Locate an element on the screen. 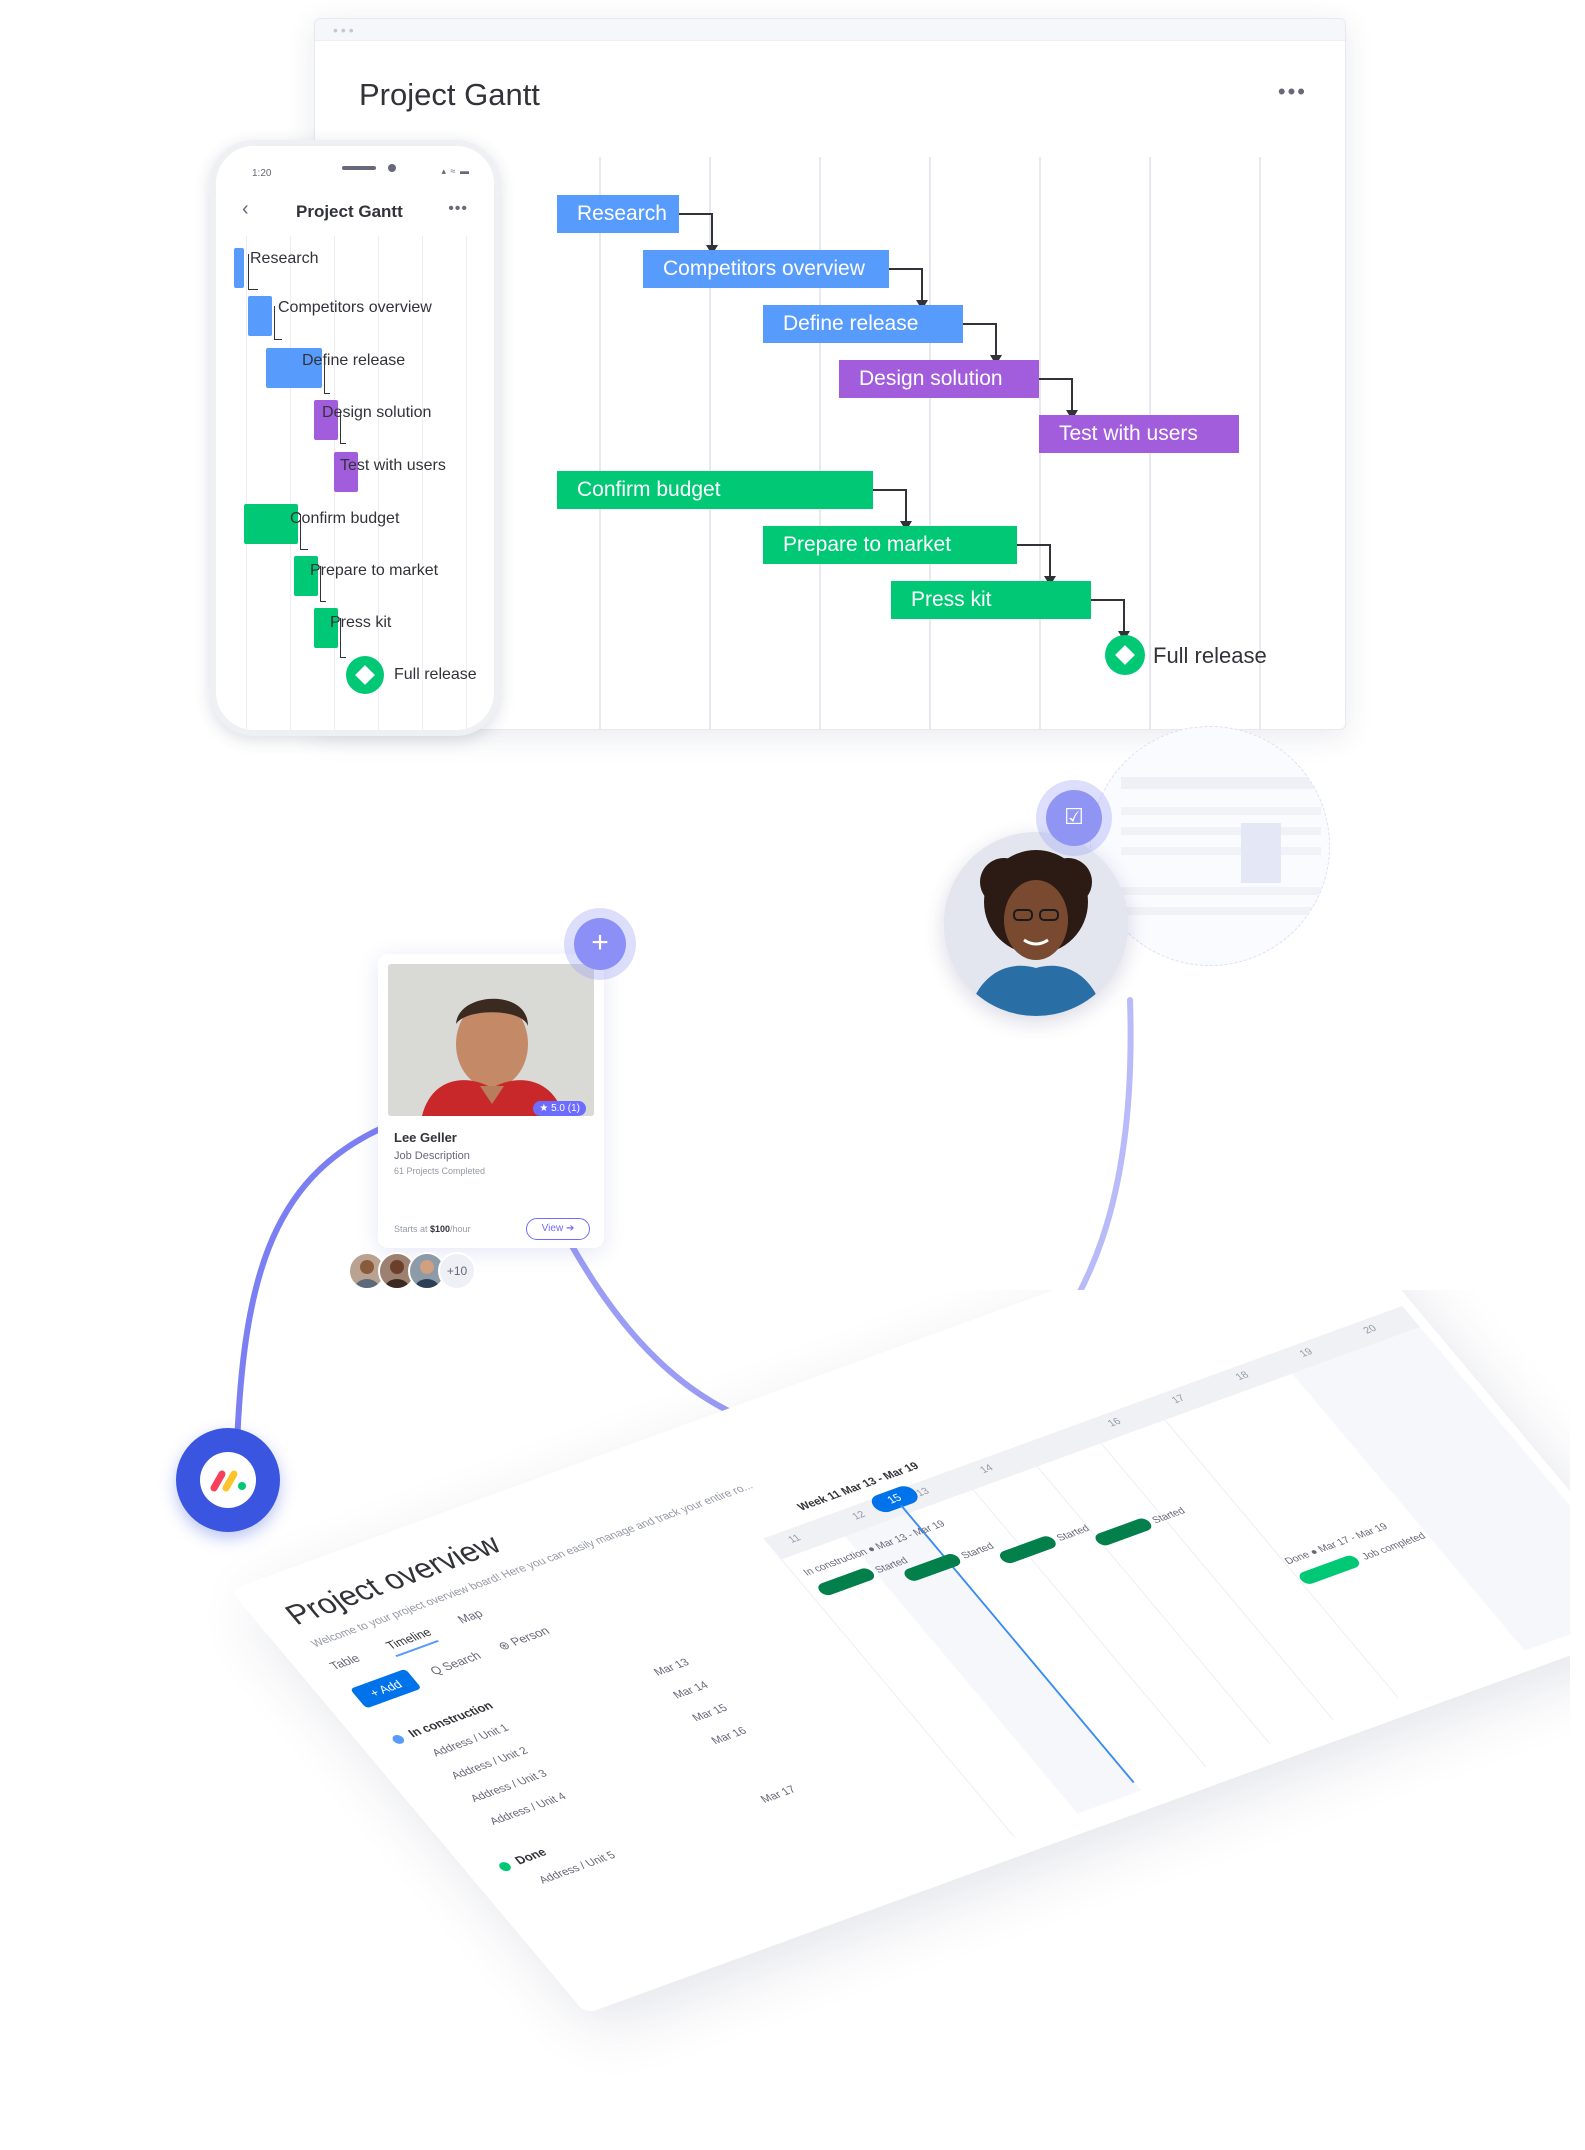 The height and width of the screenshot is (2150, 1585). person-filter-button: ⊛ Person is located at coordinates (524, 1638).